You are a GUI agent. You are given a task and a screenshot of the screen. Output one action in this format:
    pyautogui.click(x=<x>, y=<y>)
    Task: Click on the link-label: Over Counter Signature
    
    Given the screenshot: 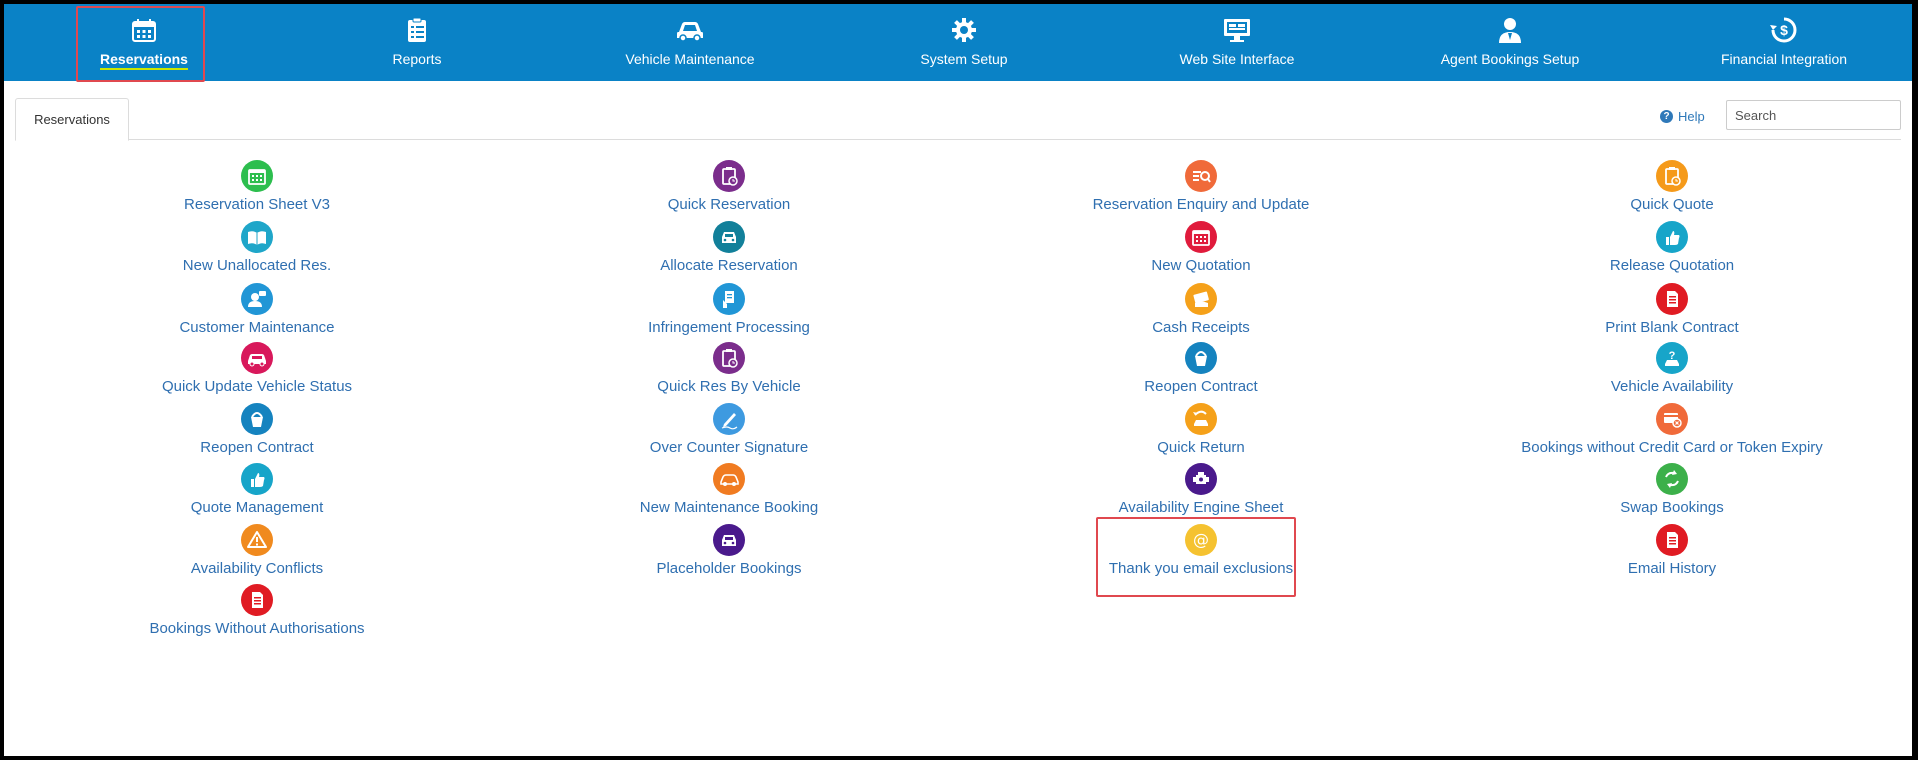 What is the action you would take?
    pyautogui.click(x=729, y=447)
    